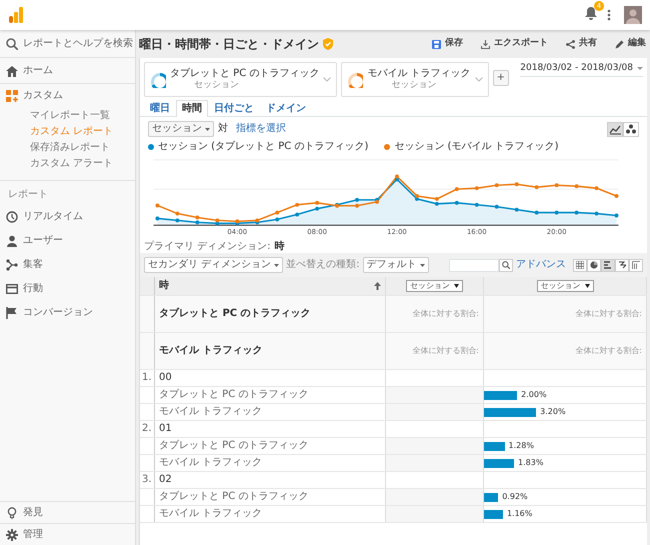 The height and width of the screenshot is (545, 650). What do you see at coordinates (234, 108) in the screenshot?
I see `tab: 日付ごと` at bounding box center [234, 108].